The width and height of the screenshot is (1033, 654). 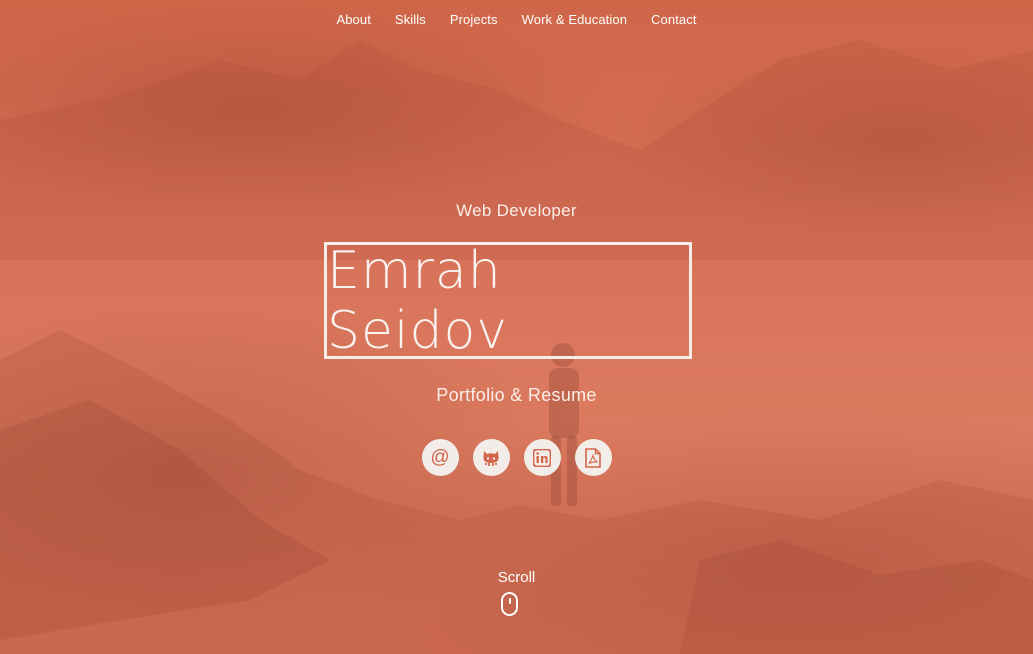 I want to click on linkedin-icon, so click(x=542, y=457).